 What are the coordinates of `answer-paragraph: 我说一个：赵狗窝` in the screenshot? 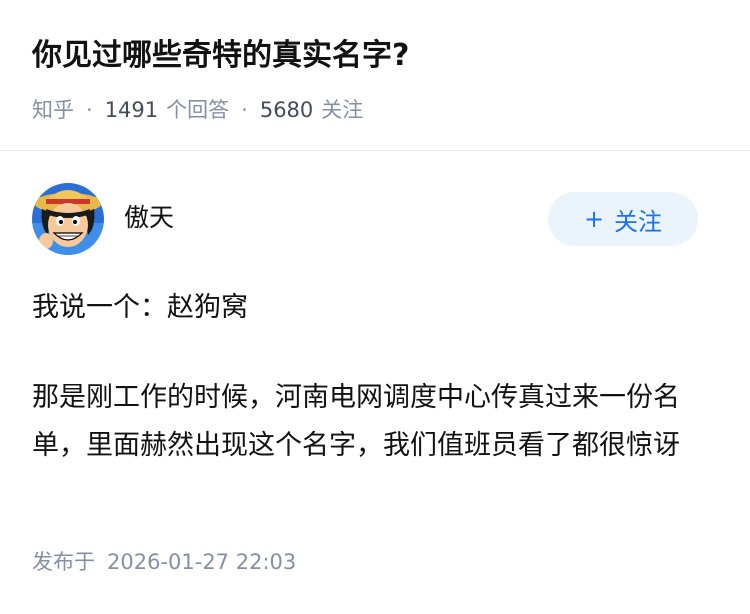 It's located at (140, 307).